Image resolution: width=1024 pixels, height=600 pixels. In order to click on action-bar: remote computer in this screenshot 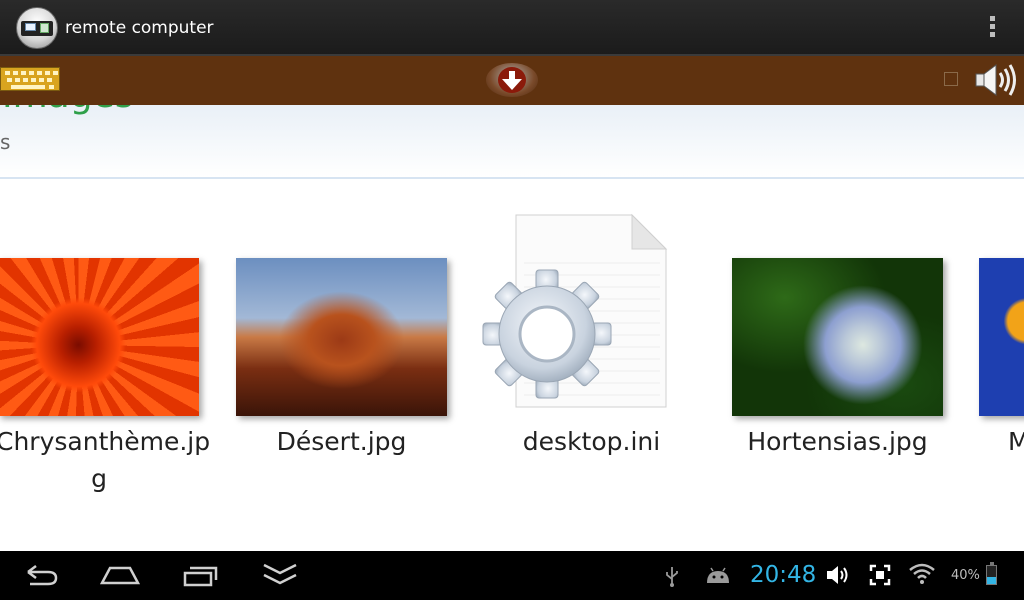, I will do `click(512, 28)`.